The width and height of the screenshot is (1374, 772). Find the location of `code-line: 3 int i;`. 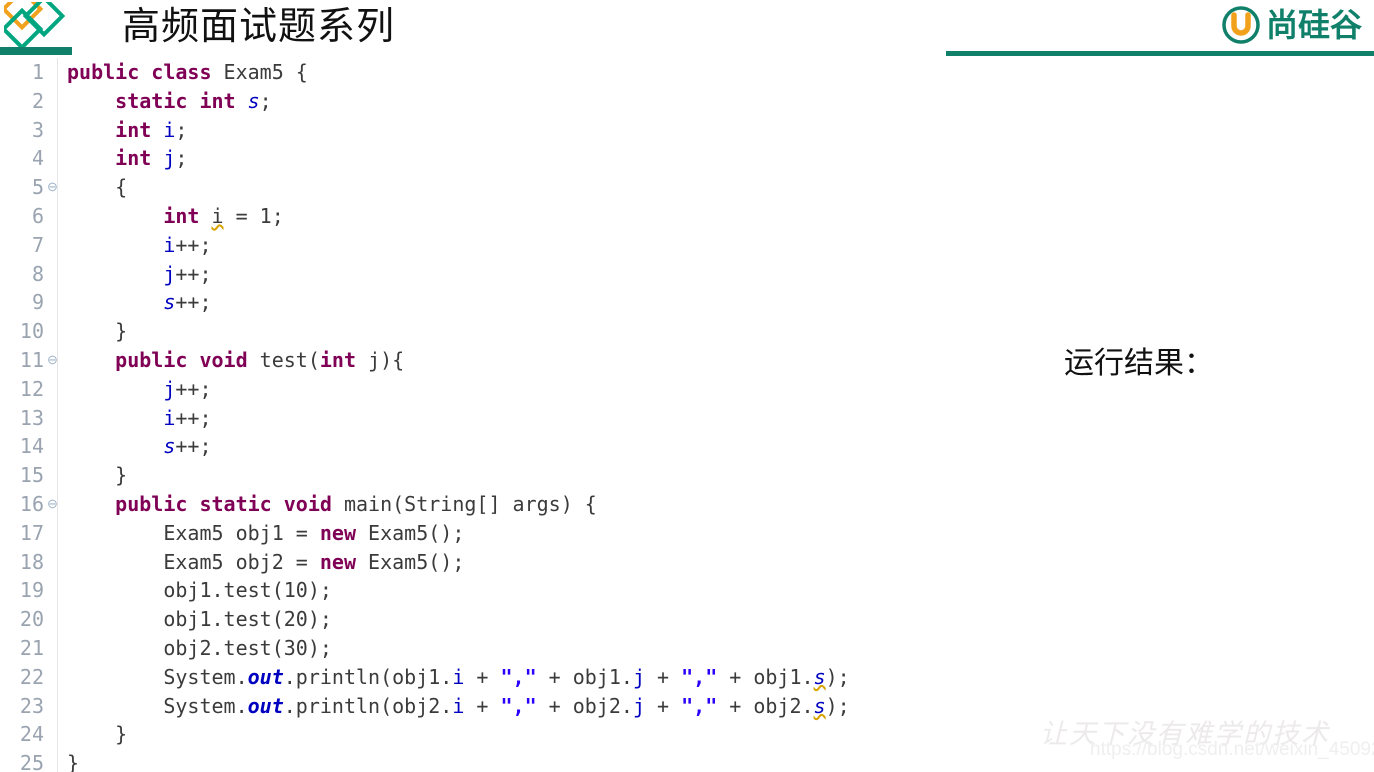

code-line: 3 int i; is located at coordinates (687, 130).